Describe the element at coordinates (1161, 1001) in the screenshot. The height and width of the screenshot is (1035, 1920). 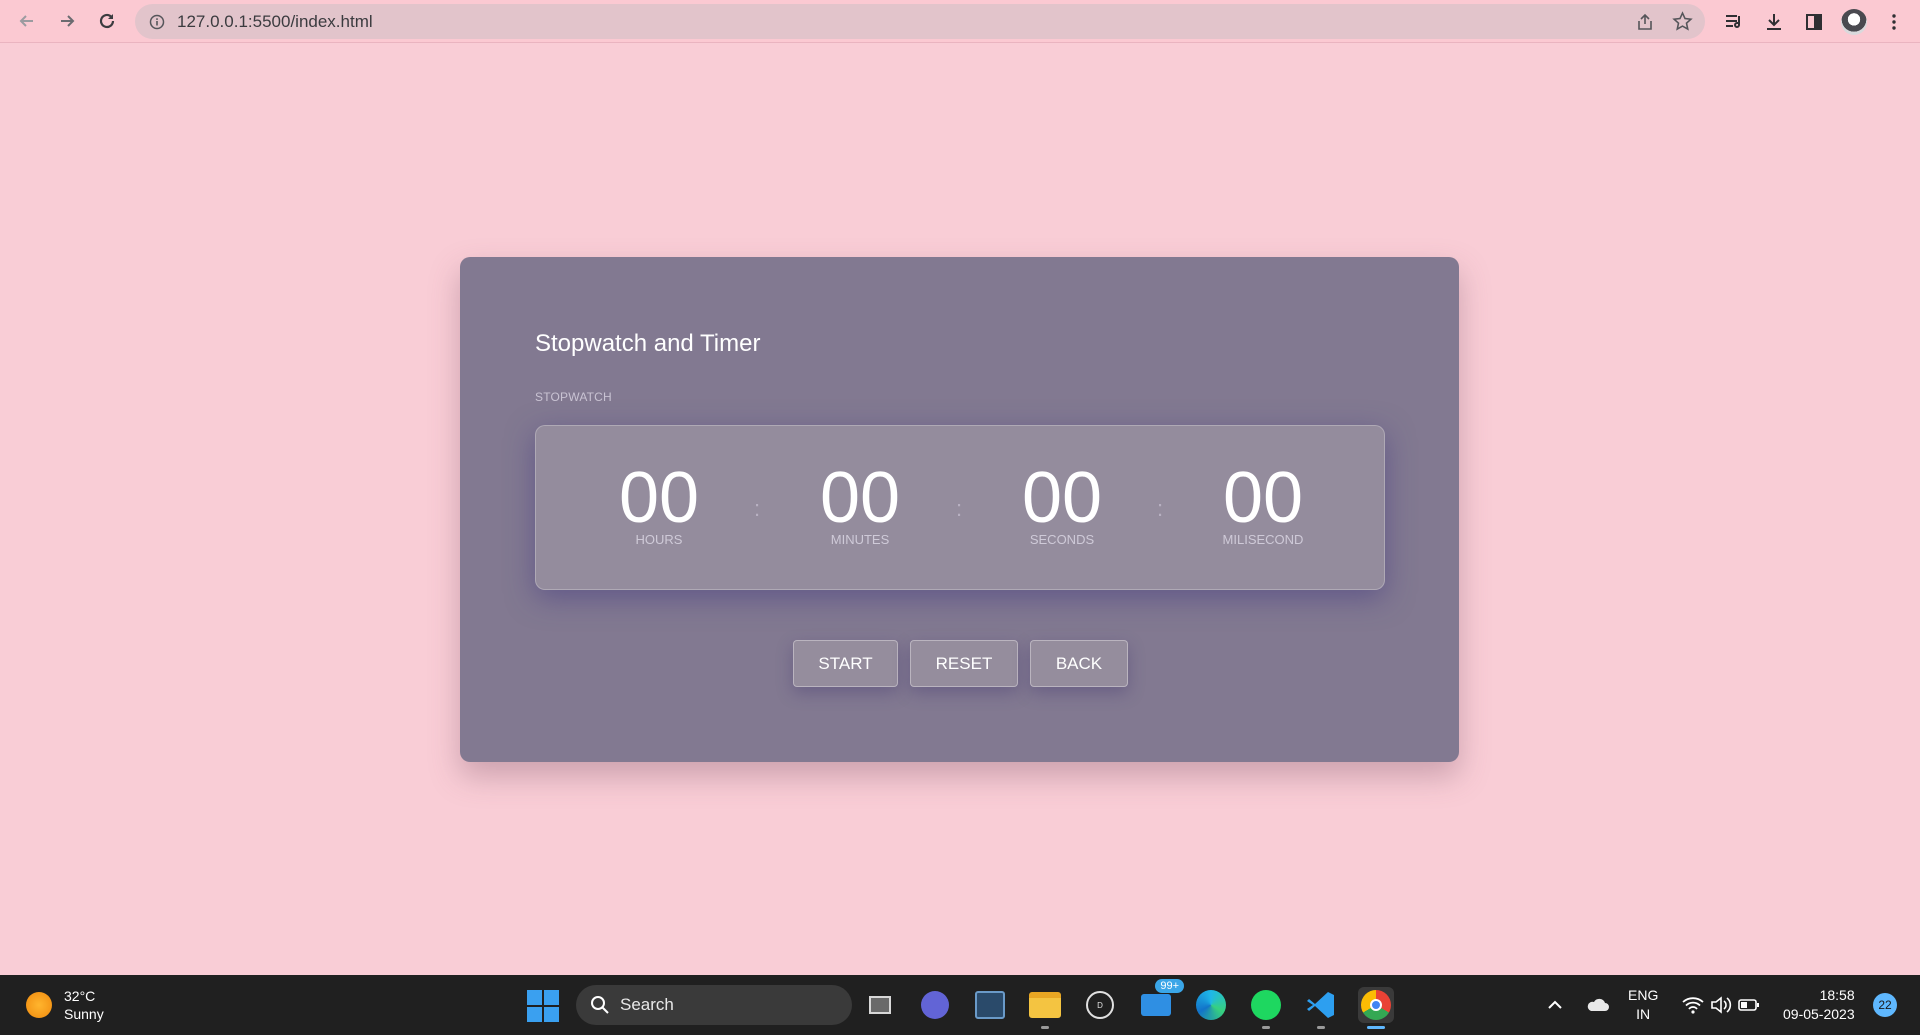
I see `mail-icon: 99+` at that location.